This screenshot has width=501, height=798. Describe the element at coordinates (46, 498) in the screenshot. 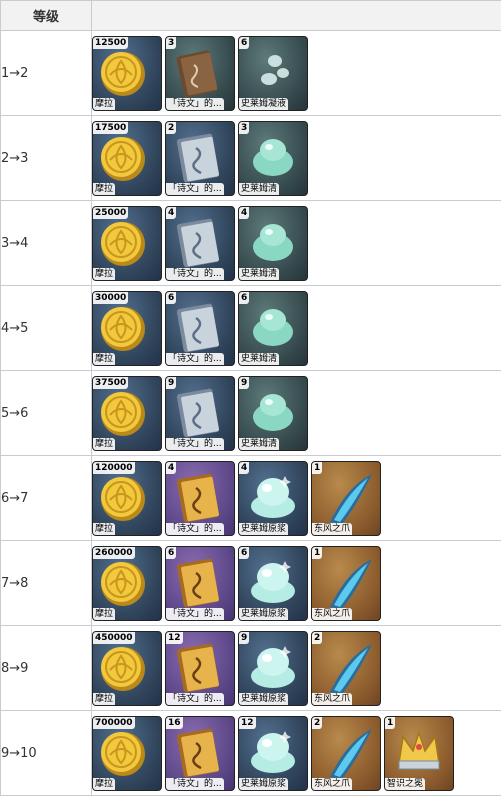

I see `level-cell: 6→7` at that location.